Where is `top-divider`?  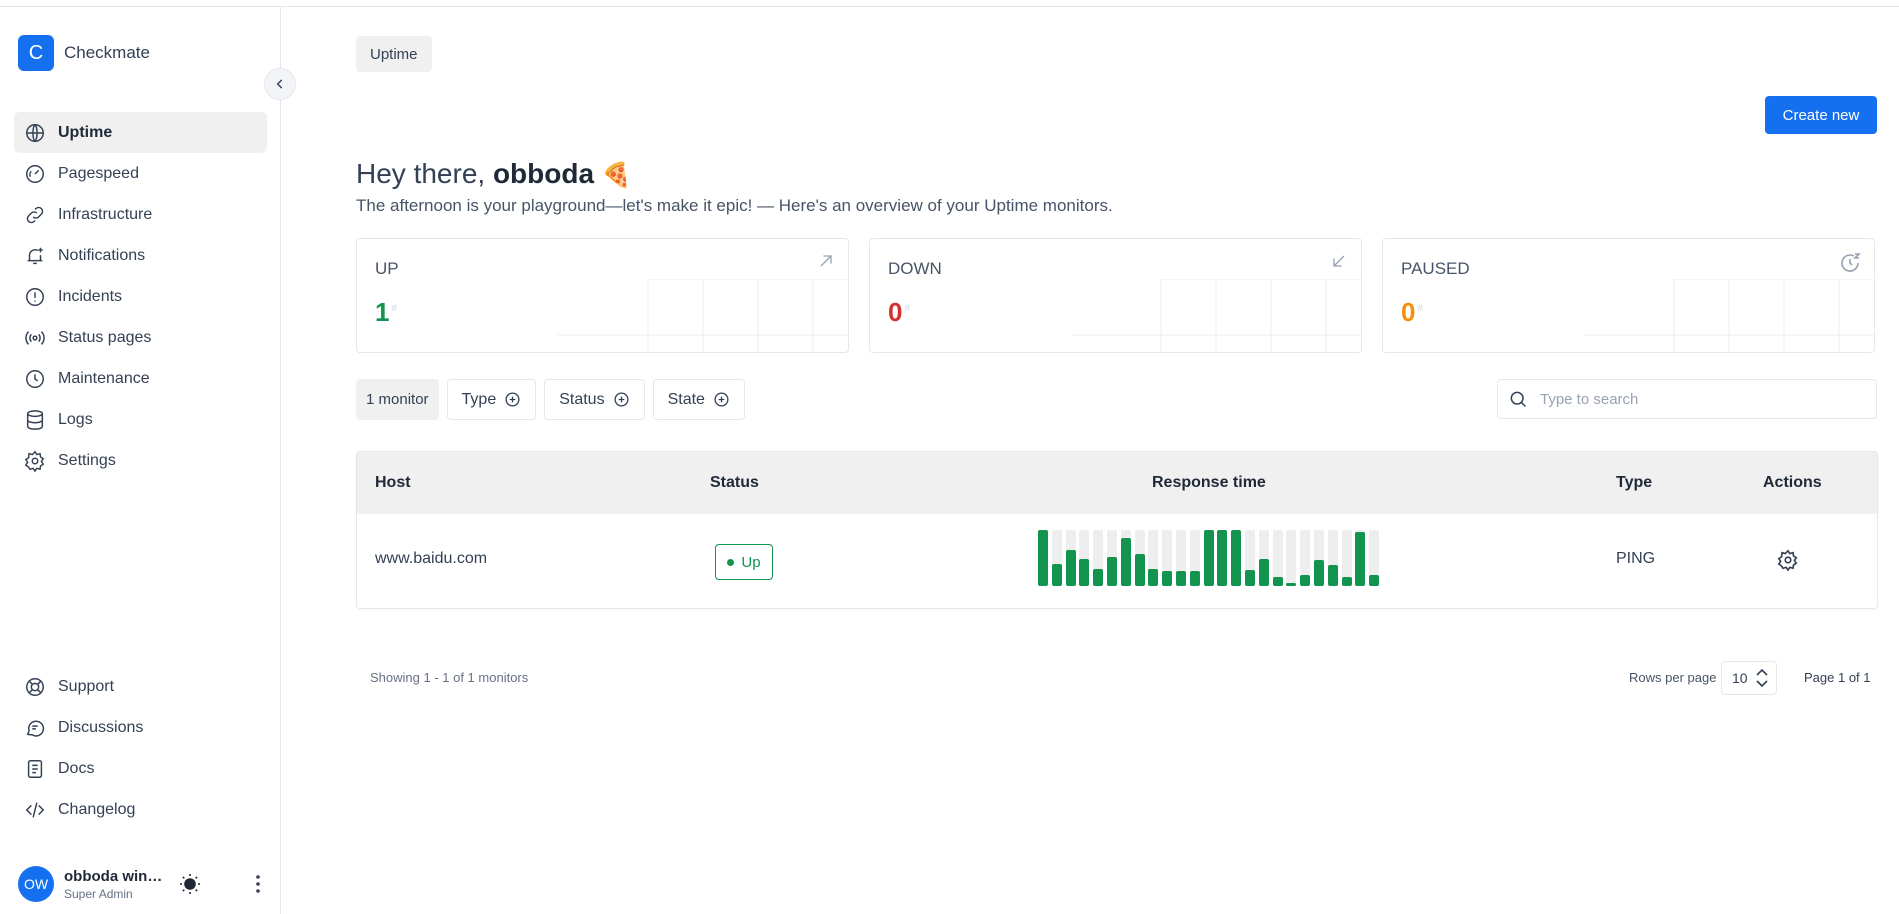 top-divider is located at coordinates (949, 6).